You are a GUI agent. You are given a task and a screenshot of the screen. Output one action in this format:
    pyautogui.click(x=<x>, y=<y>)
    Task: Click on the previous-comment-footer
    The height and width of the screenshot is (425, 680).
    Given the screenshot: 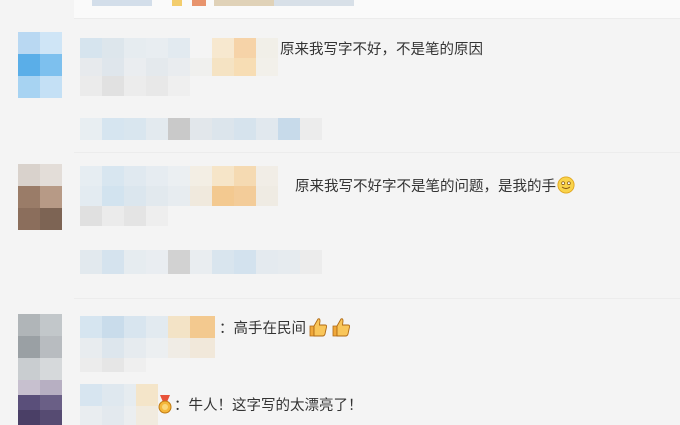 What is the action you would take?
    pyautogui.click(x=377, y=9)
    